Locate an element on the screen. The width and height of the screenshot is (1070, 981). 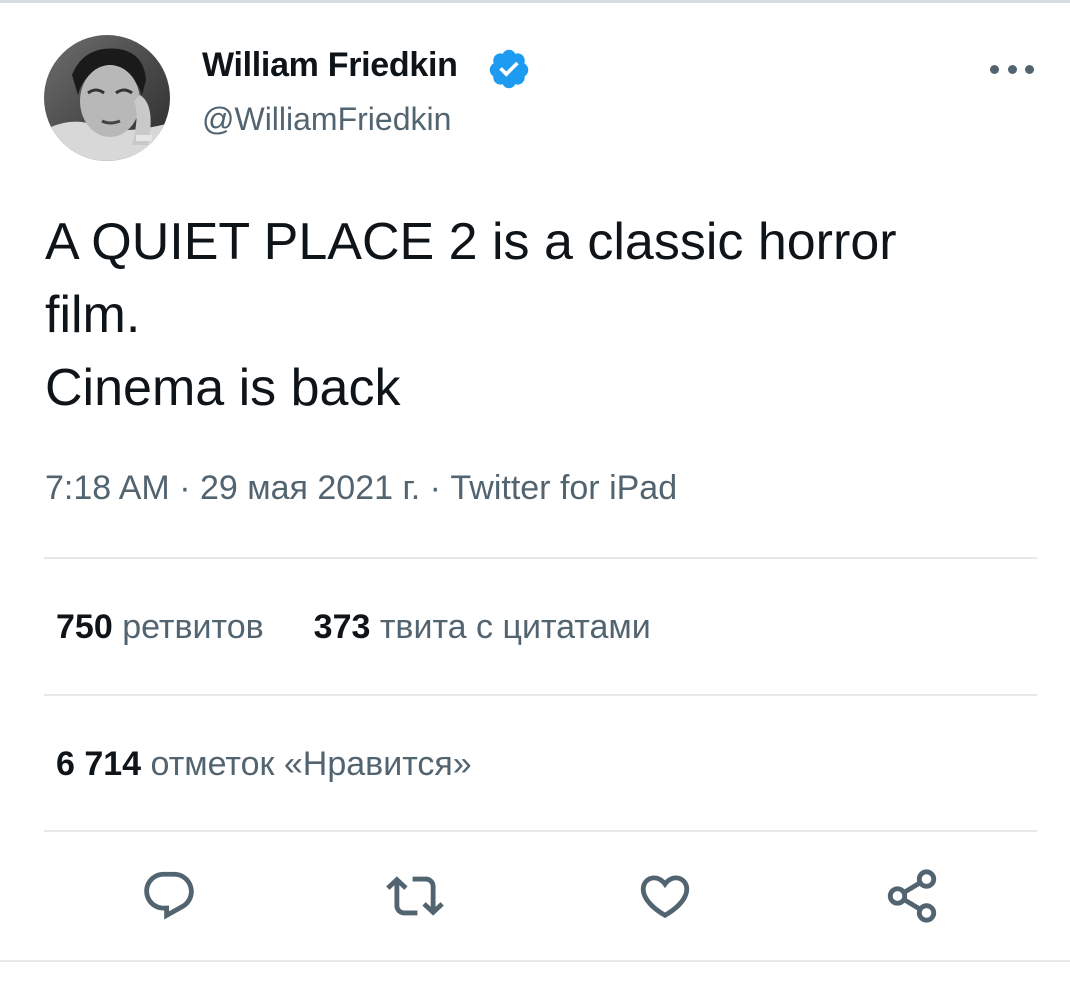
tweet-source: Twitter for iPad is located at coordinates (563, 488).